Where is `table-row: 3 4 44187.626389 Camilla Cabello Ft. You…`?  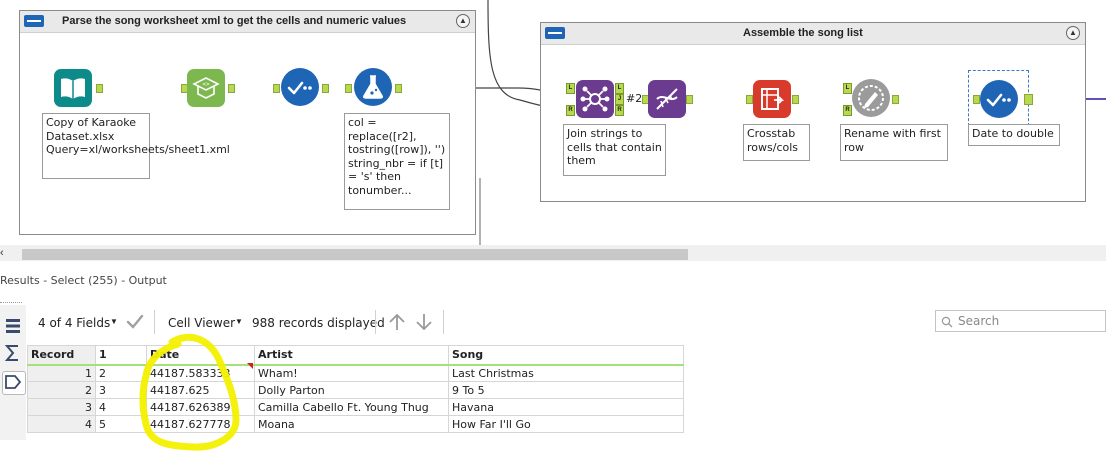 table-row: 3 4 44187.626389 Camilla Cabello Ft. You… is located at coordinates (355, 407).